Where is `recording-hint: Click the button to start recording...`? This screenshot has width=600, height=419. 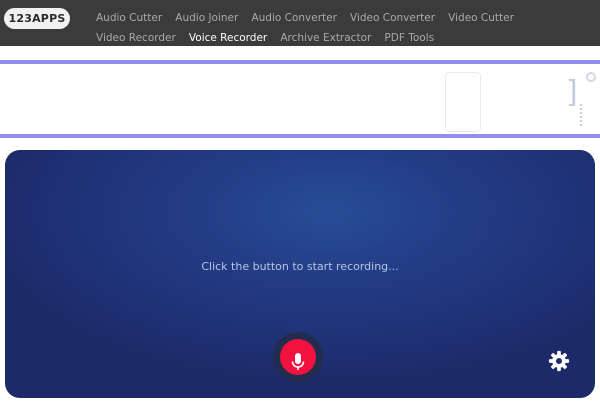 recording-hint: Click the button to start recording... is located at coordinates (300, 266).